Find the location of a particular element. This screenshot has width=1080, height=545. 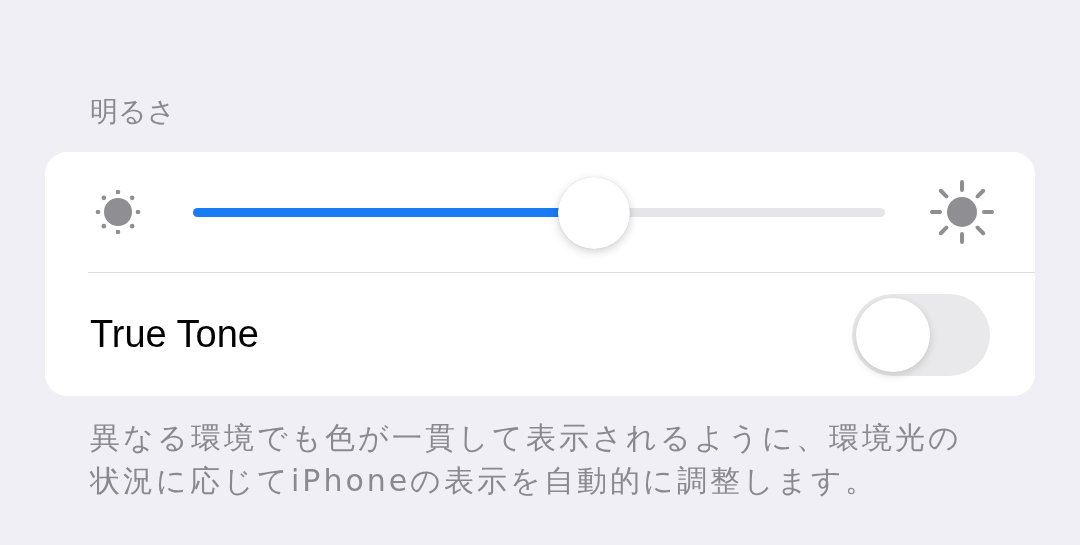

footer-text: 異なる環境でも色が一貫して表示されるように、環境光の状況に応じてiPhoneの表示を自動的に調整します。 is located at coordinates (526, 459).